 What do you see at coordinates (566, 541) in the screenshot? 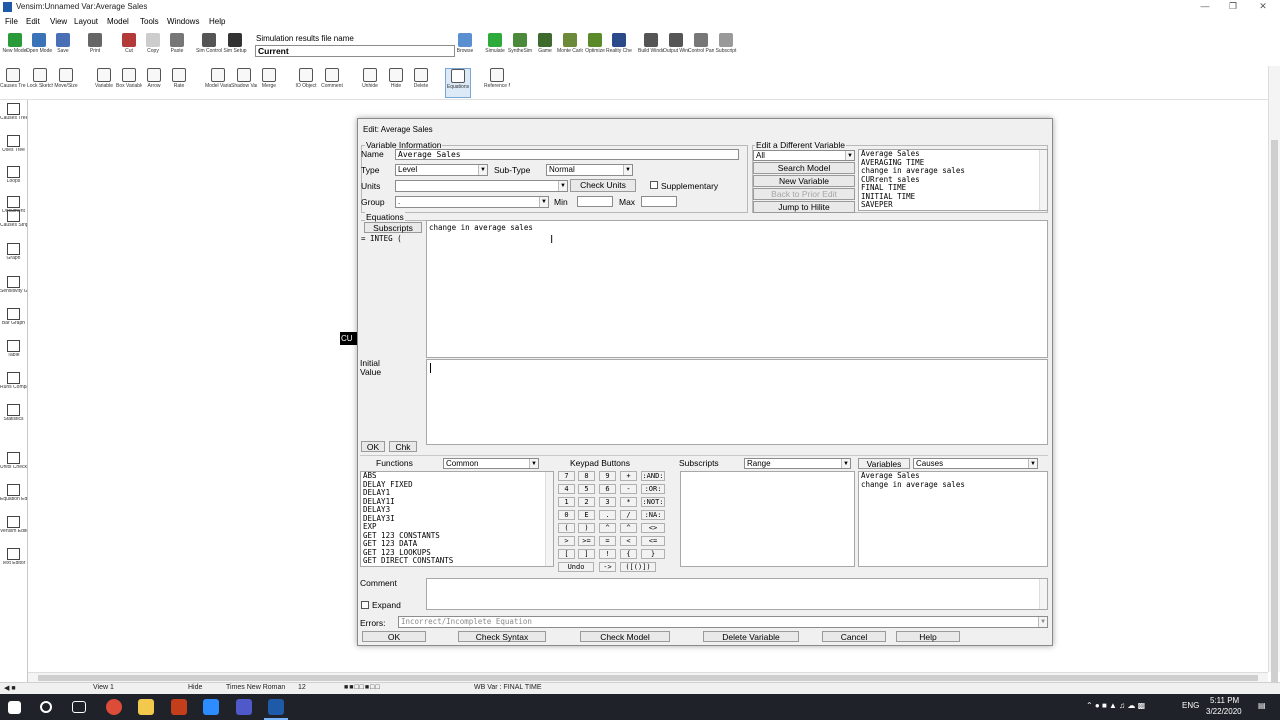
I see `keypad-key: >` at bounding box center [566, 541].